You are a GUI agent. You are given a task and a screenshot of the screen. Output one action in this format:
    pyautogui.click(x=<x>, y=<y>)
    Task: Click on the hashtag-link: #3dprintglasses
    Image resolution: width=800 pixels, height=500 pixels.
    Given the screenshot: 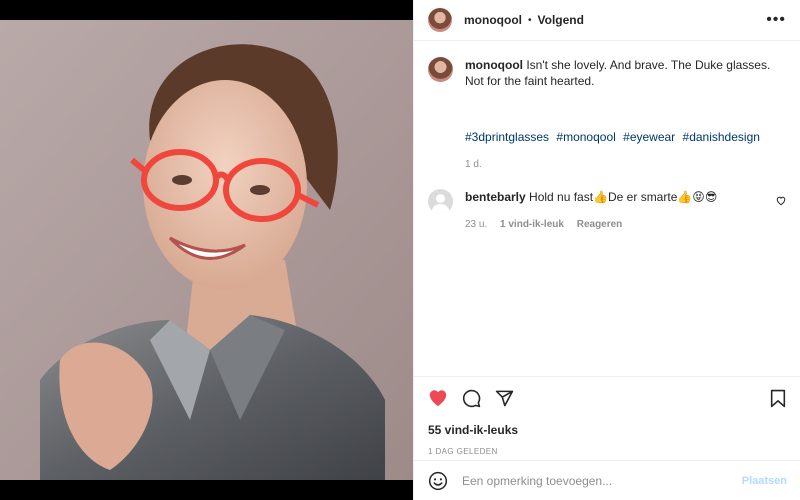 What is the action you would take?
    pyautogui.click(x=507, y=137)
    